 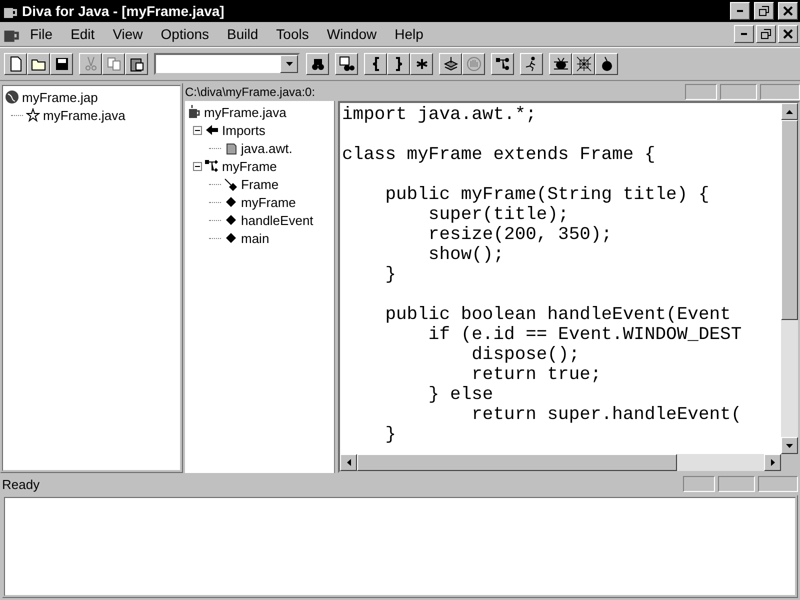 What do you see at coordinates (277, 220) in the screenshot?
I see `tree-item-label: handleEvent` at bounding box center [277, 220].